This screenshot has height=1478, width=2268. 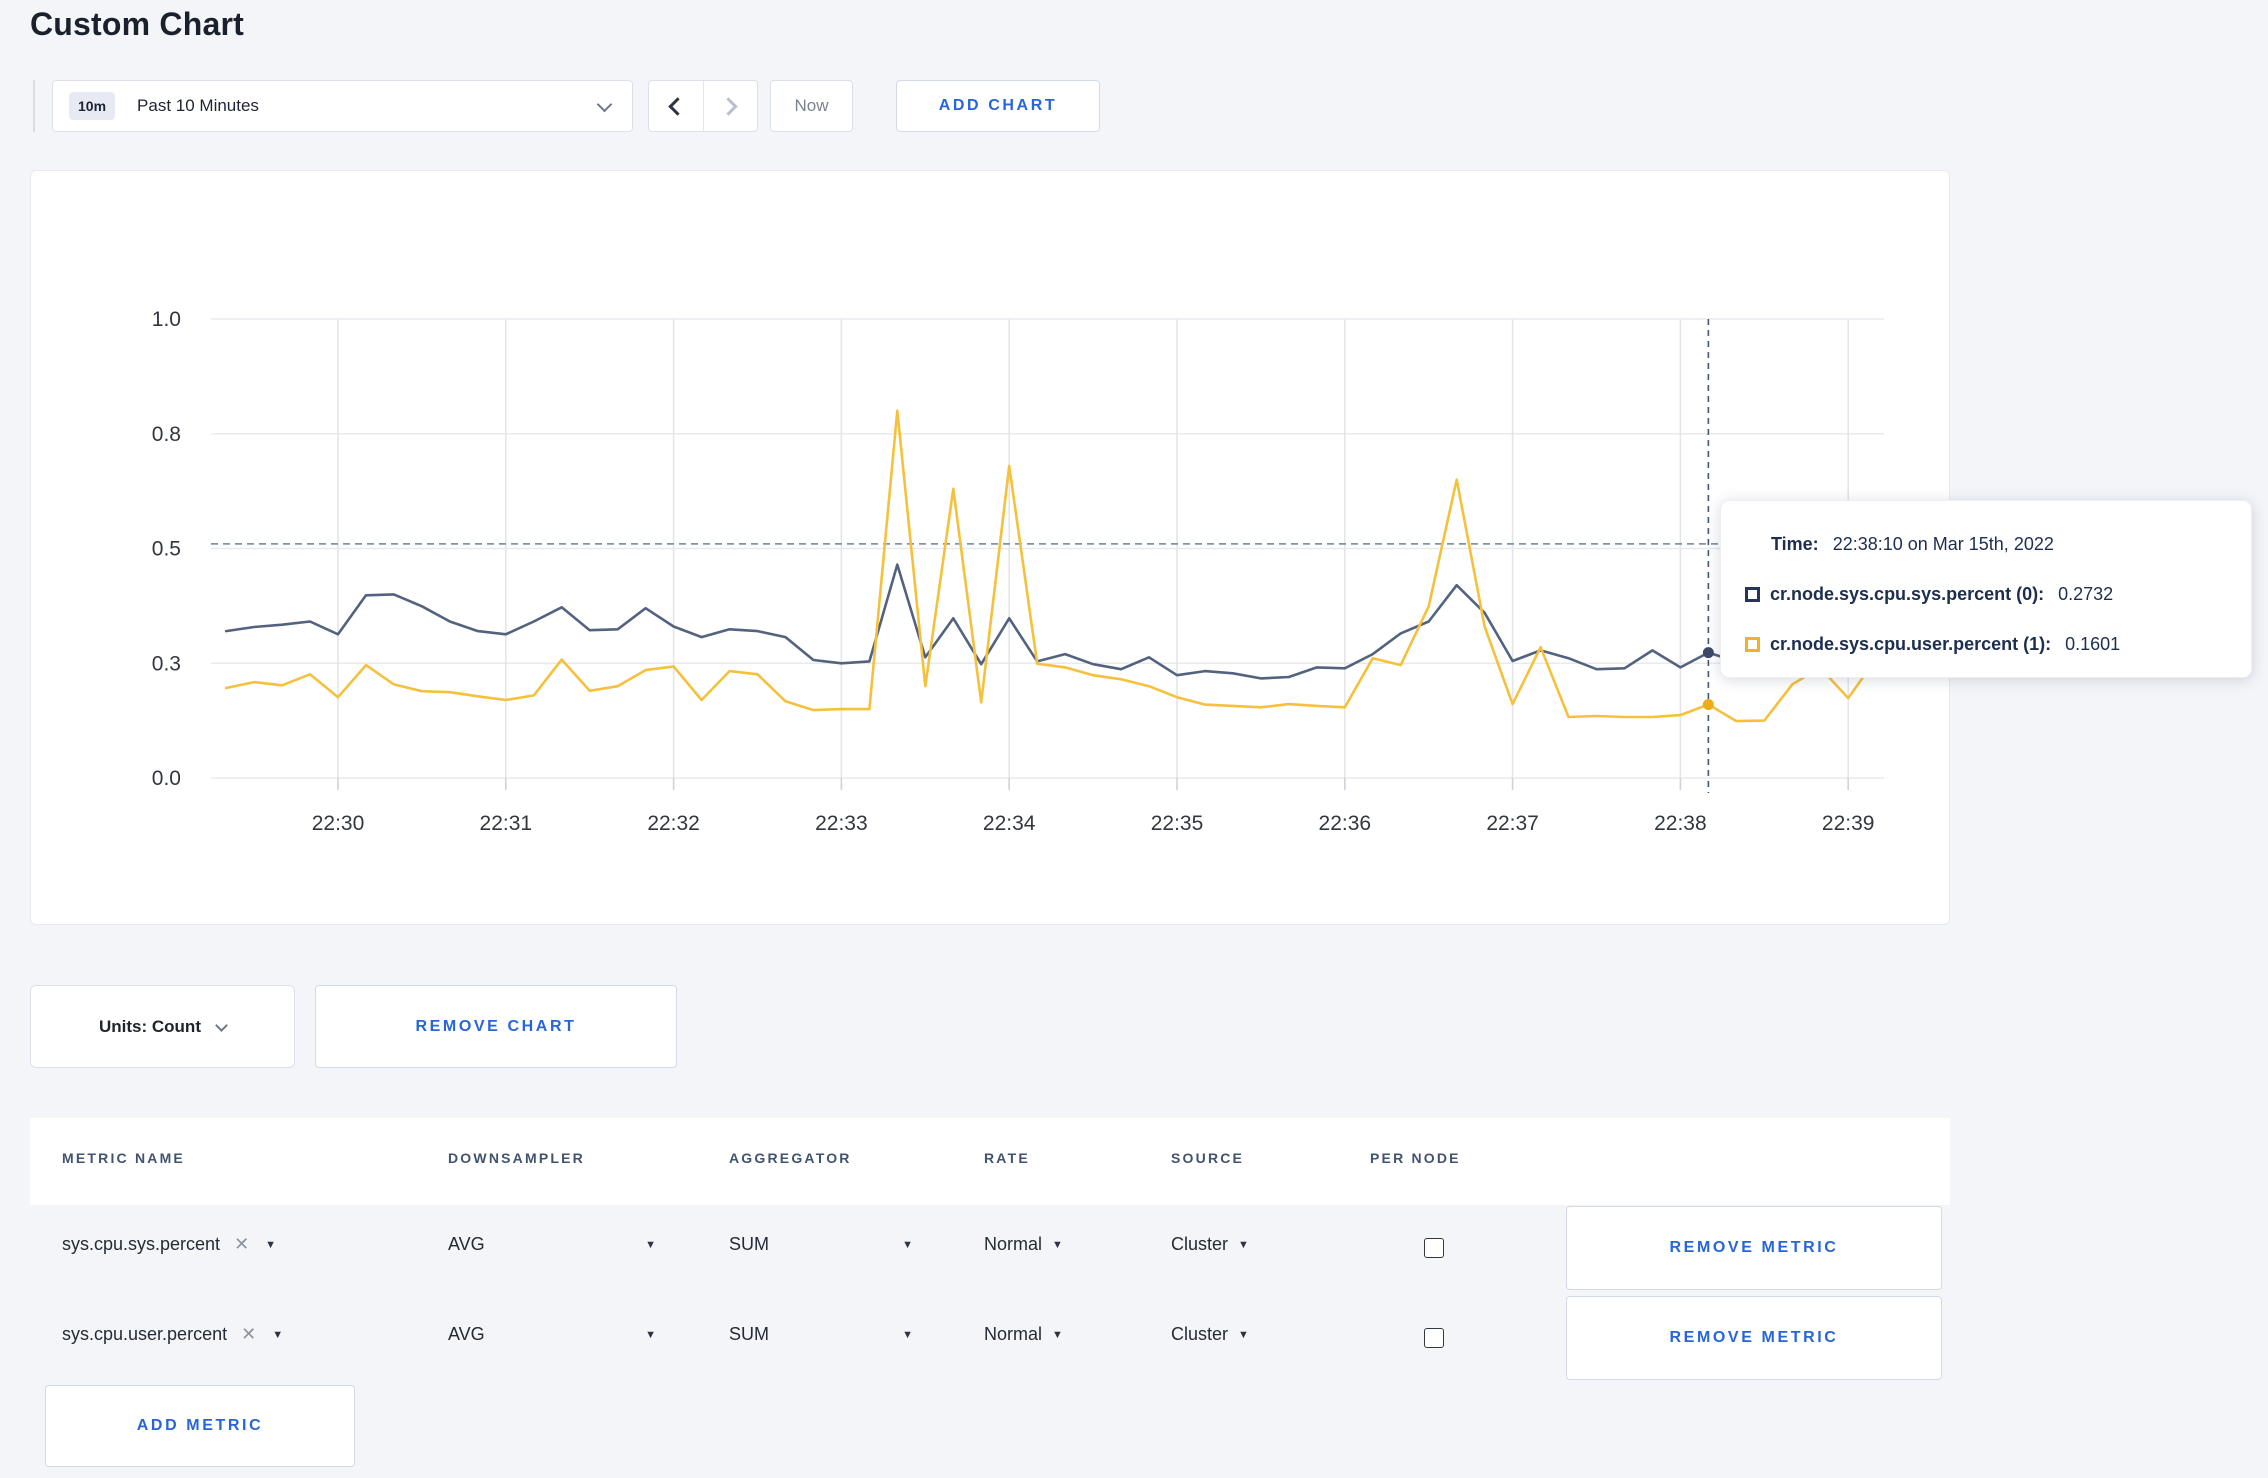 I want to click on x-axis-label: 22:35, so click(x=1177, y=823).